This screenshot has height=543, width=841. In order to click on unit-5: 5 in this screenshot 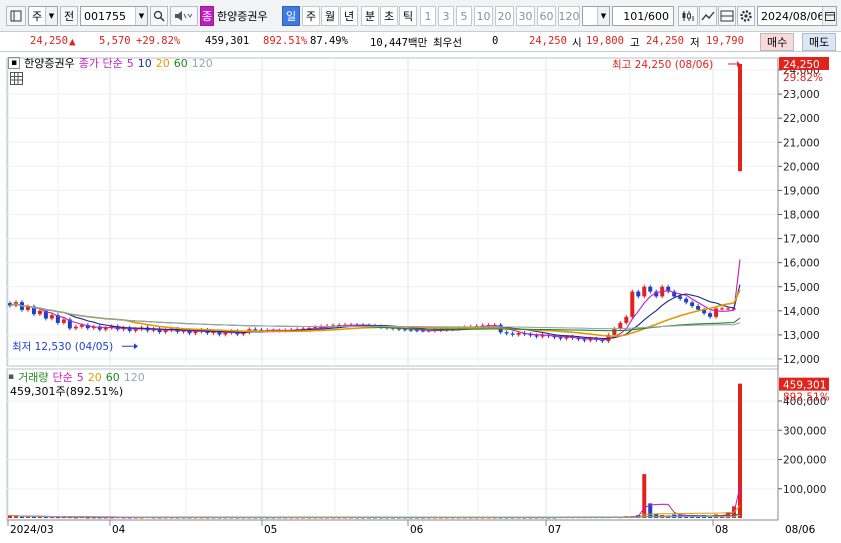, I will do `click(464, 16)`.